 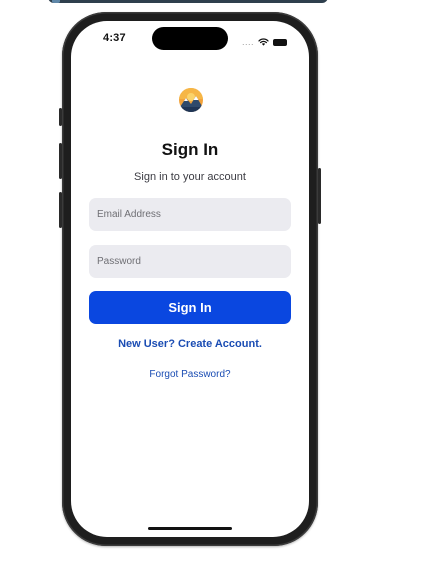 What do you see at coordinates (190, 307) in the screenshot?
I see `sign-in-button: Sign In` at bounding box center [190, 307].